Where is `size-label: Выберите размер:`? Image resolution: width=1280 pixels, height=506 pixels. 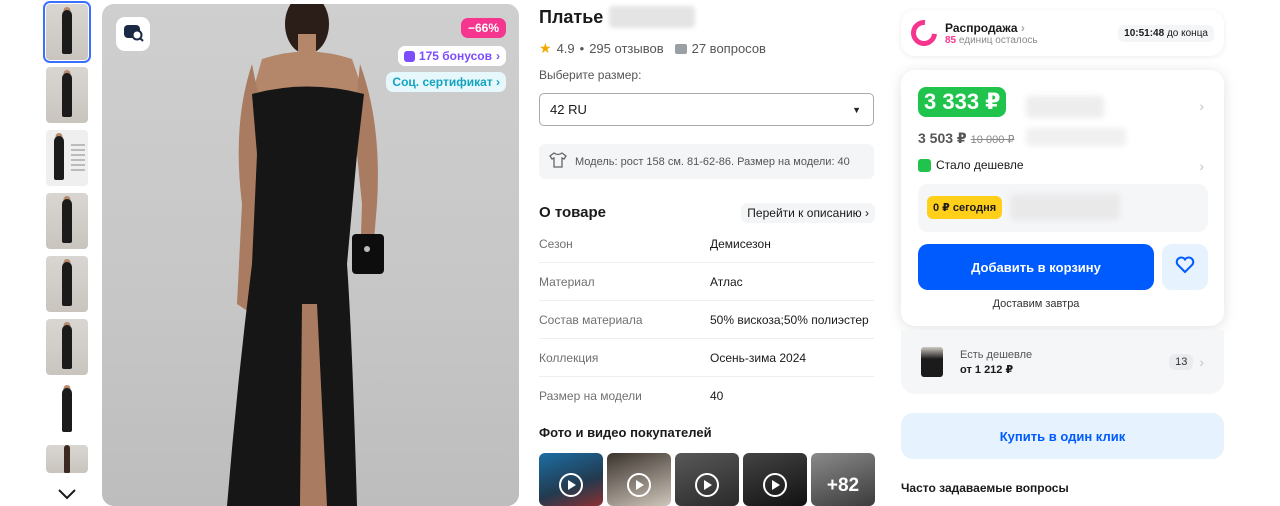 size-label: Выберите размер: is located at coordinates (590, 75).